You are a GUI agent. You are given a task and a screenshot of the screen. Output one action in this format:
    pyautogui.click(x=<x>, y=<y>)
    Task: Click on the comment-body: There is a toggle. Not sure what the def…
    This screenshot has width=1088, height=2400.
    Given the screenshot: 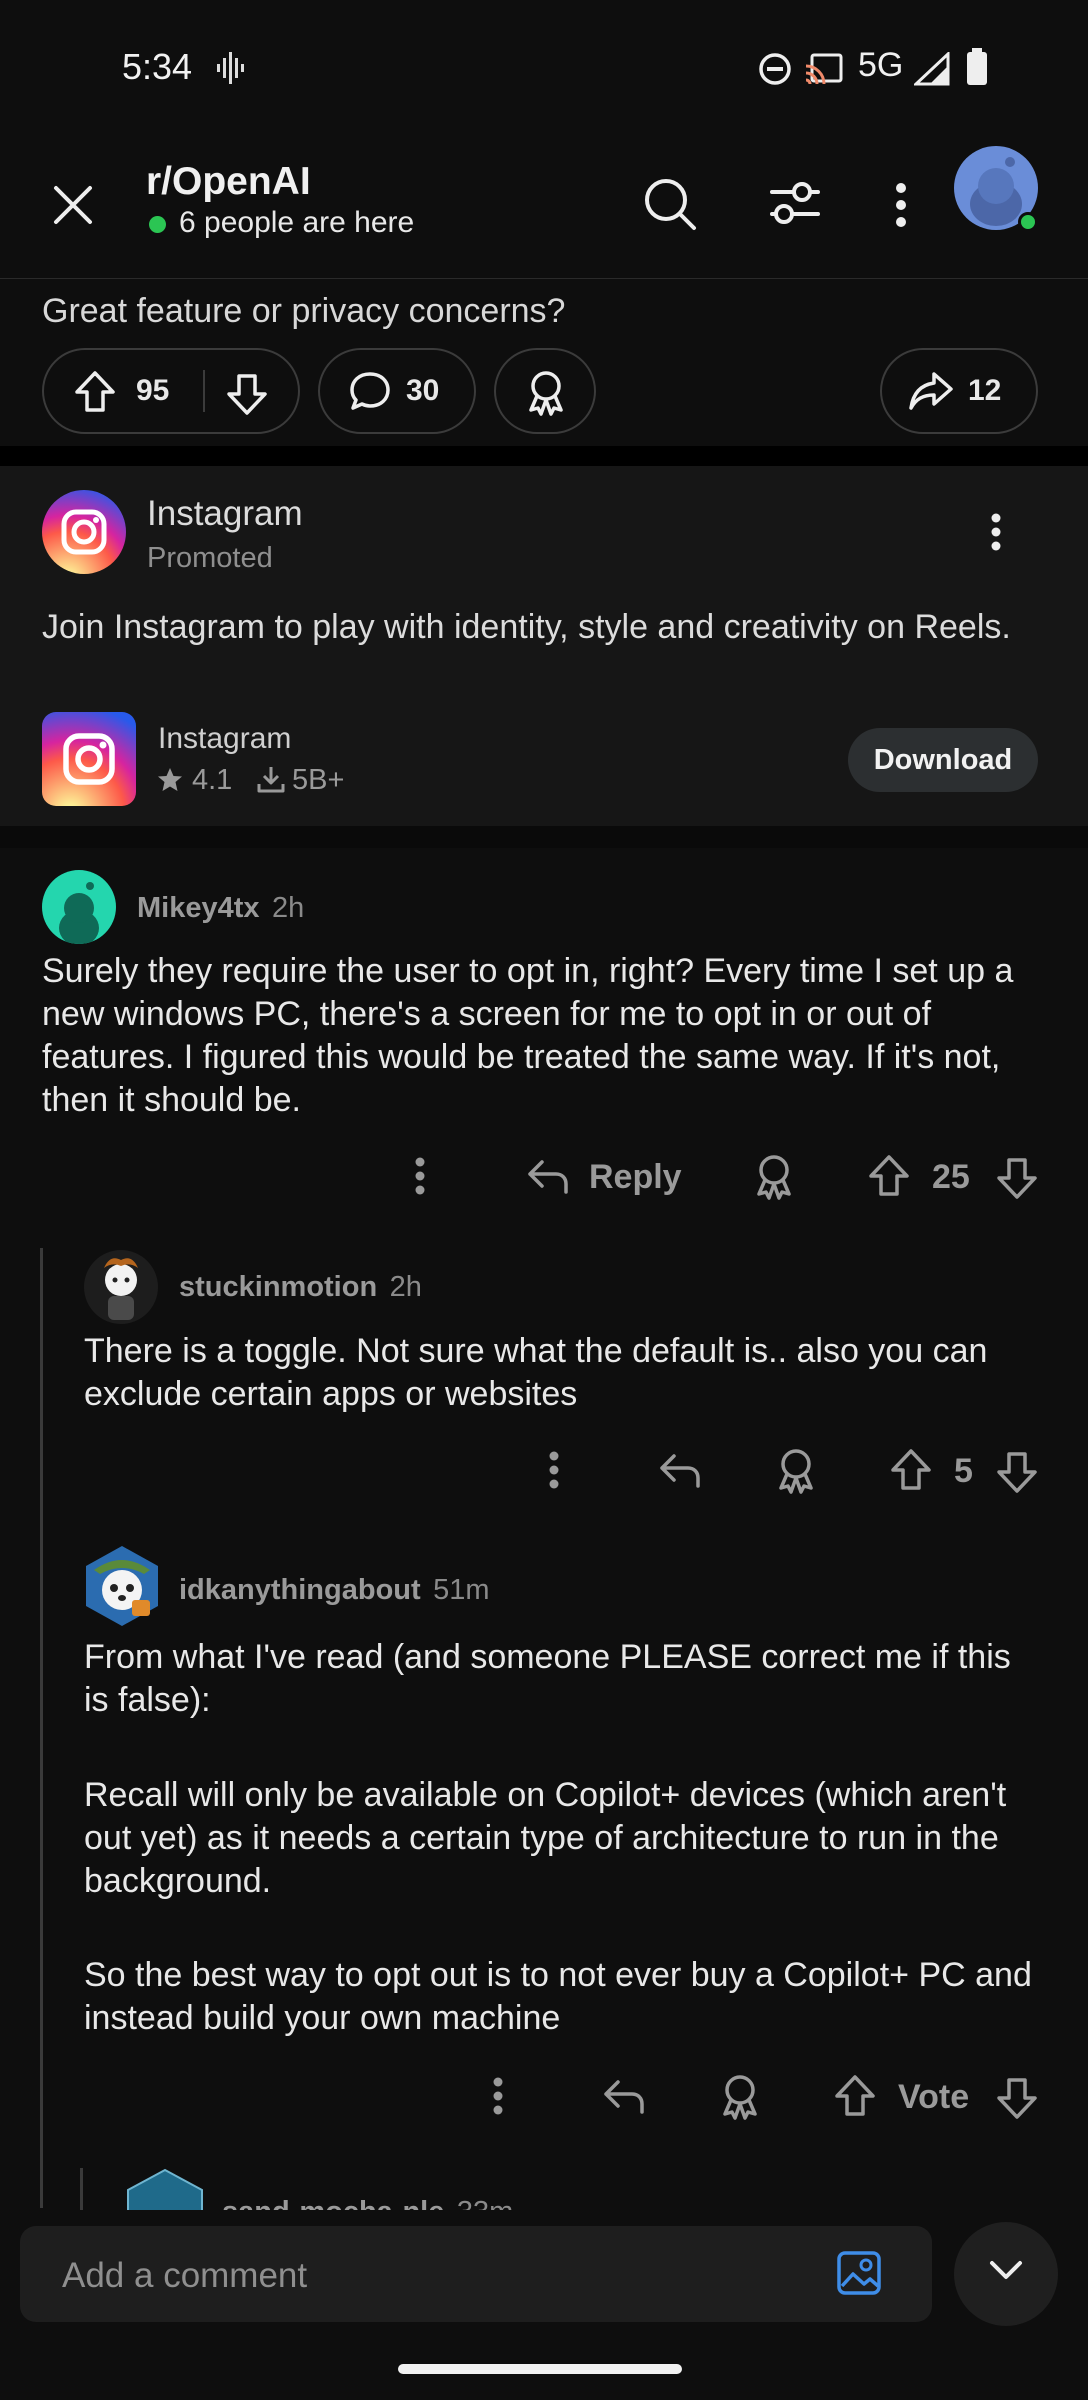 What is the action you would take?
    pyautogui.click(x=536, y=1372)
    